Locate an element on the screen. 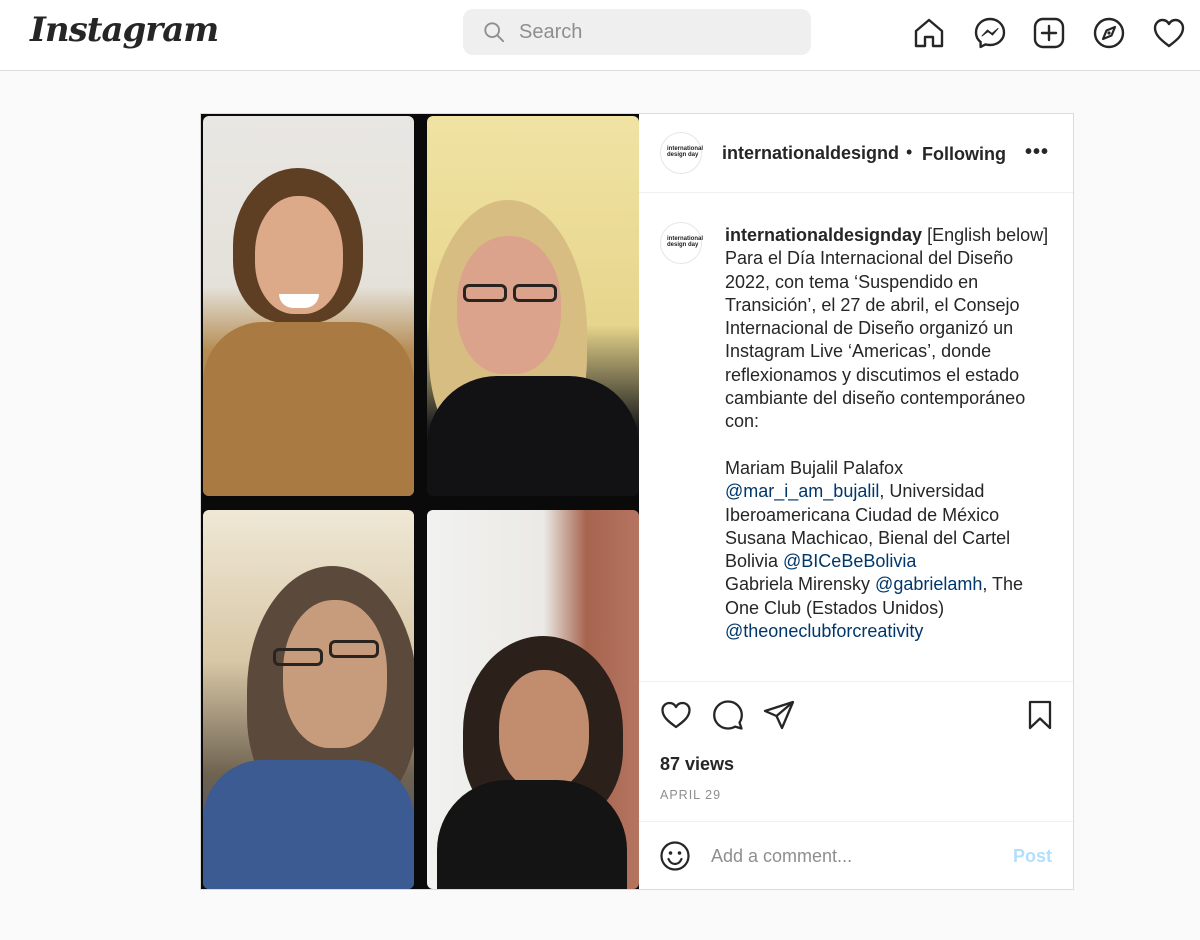 Image resolution: width=1200 pixels, height=940 pixels. mention-link: @BICeBeBolivia is located at coordinates (849, 561).